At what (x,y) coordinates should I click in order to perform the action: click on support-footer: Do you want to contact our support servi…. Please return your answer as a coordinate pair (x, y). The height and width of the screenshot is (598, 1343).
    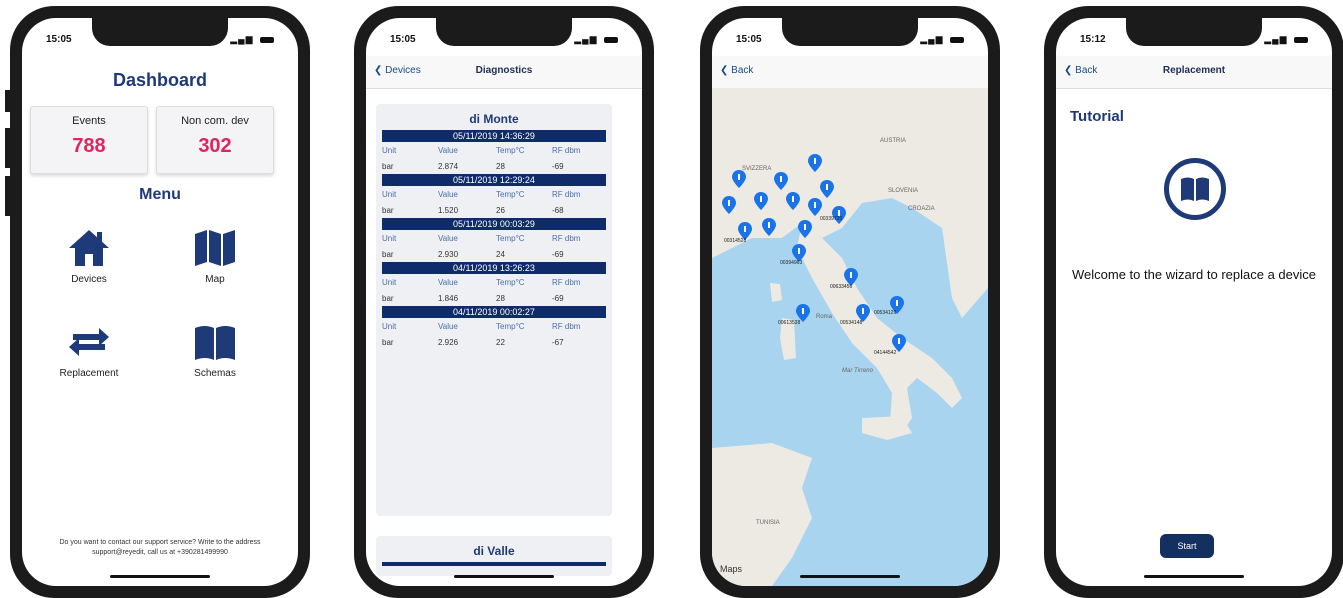
    Looking at the image, I should click on (160, 547).